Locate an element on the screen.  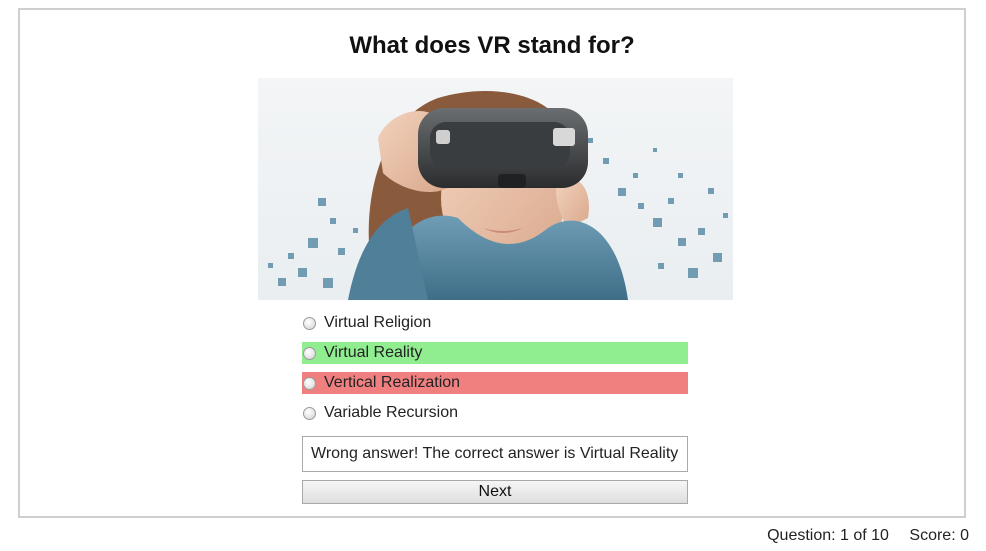
option-label: Vertical Realization is located at coordinates (392, 382).